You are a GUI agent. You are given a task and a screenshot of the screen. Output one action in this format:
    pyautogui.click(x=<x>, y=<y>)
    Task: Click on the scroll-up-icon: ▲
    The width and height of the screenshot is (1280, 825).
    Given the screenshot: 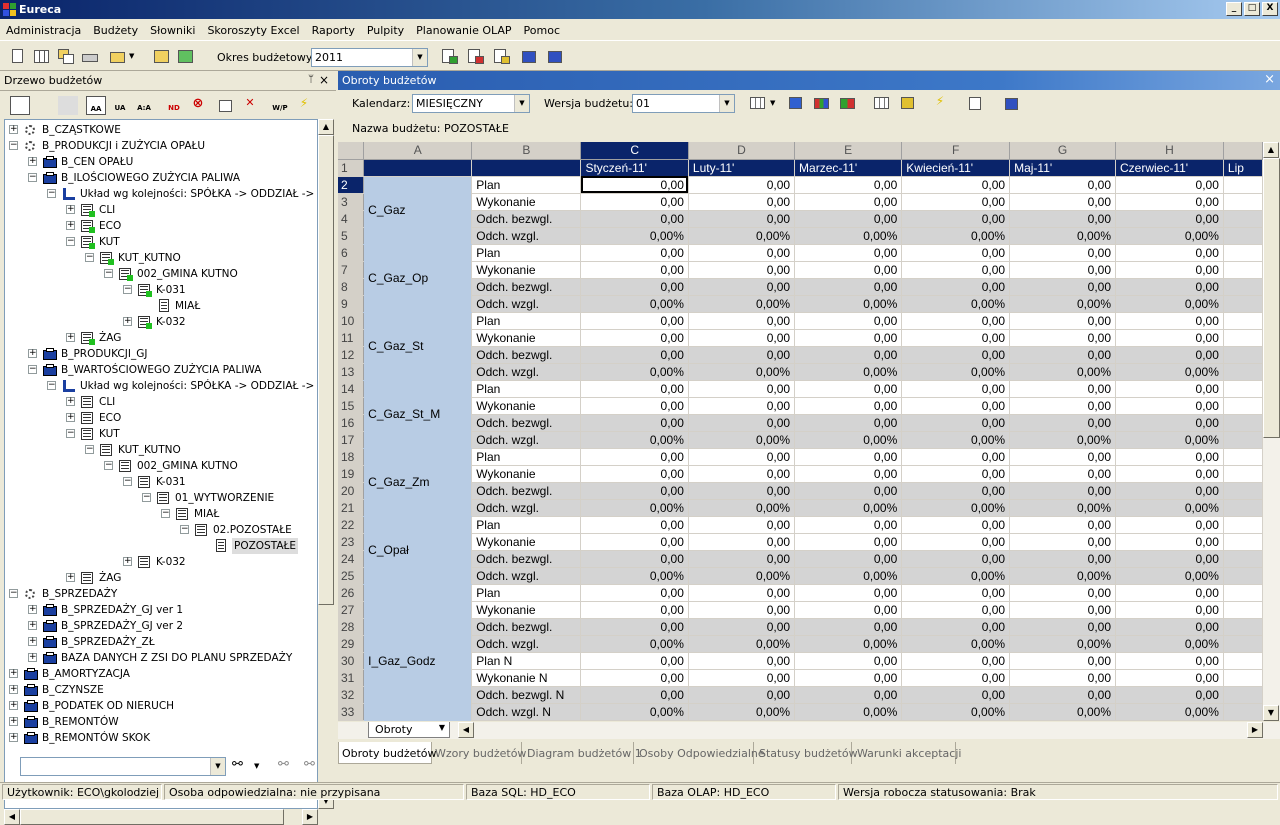 What is the action you would take?
    pyautogui.click(x=326, y=127)
    